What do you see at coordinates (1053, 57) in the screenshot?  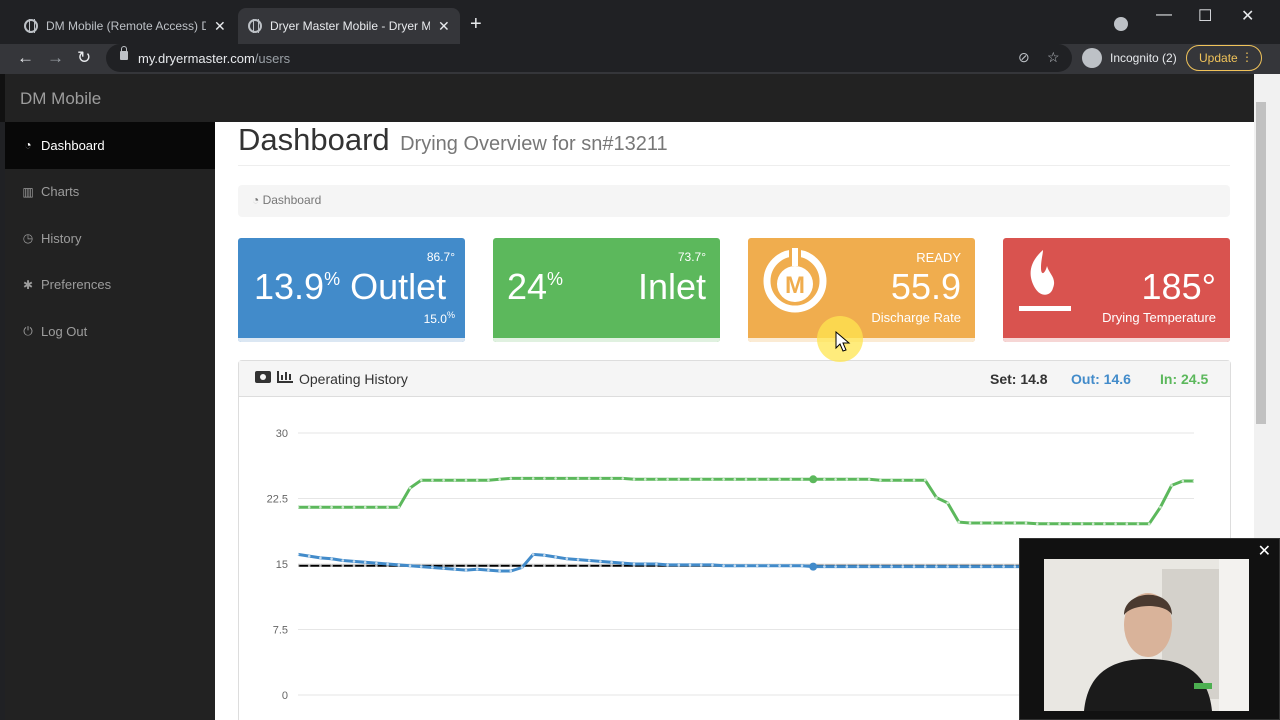 I see `star-icon: ☆` at bounding box center [1053, 57].